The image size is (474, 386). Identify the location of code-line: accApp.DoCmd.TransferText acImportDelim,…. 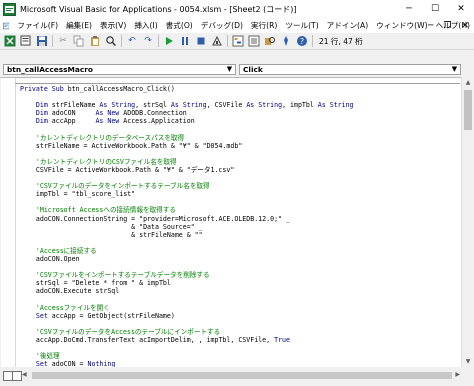
(240, 340).